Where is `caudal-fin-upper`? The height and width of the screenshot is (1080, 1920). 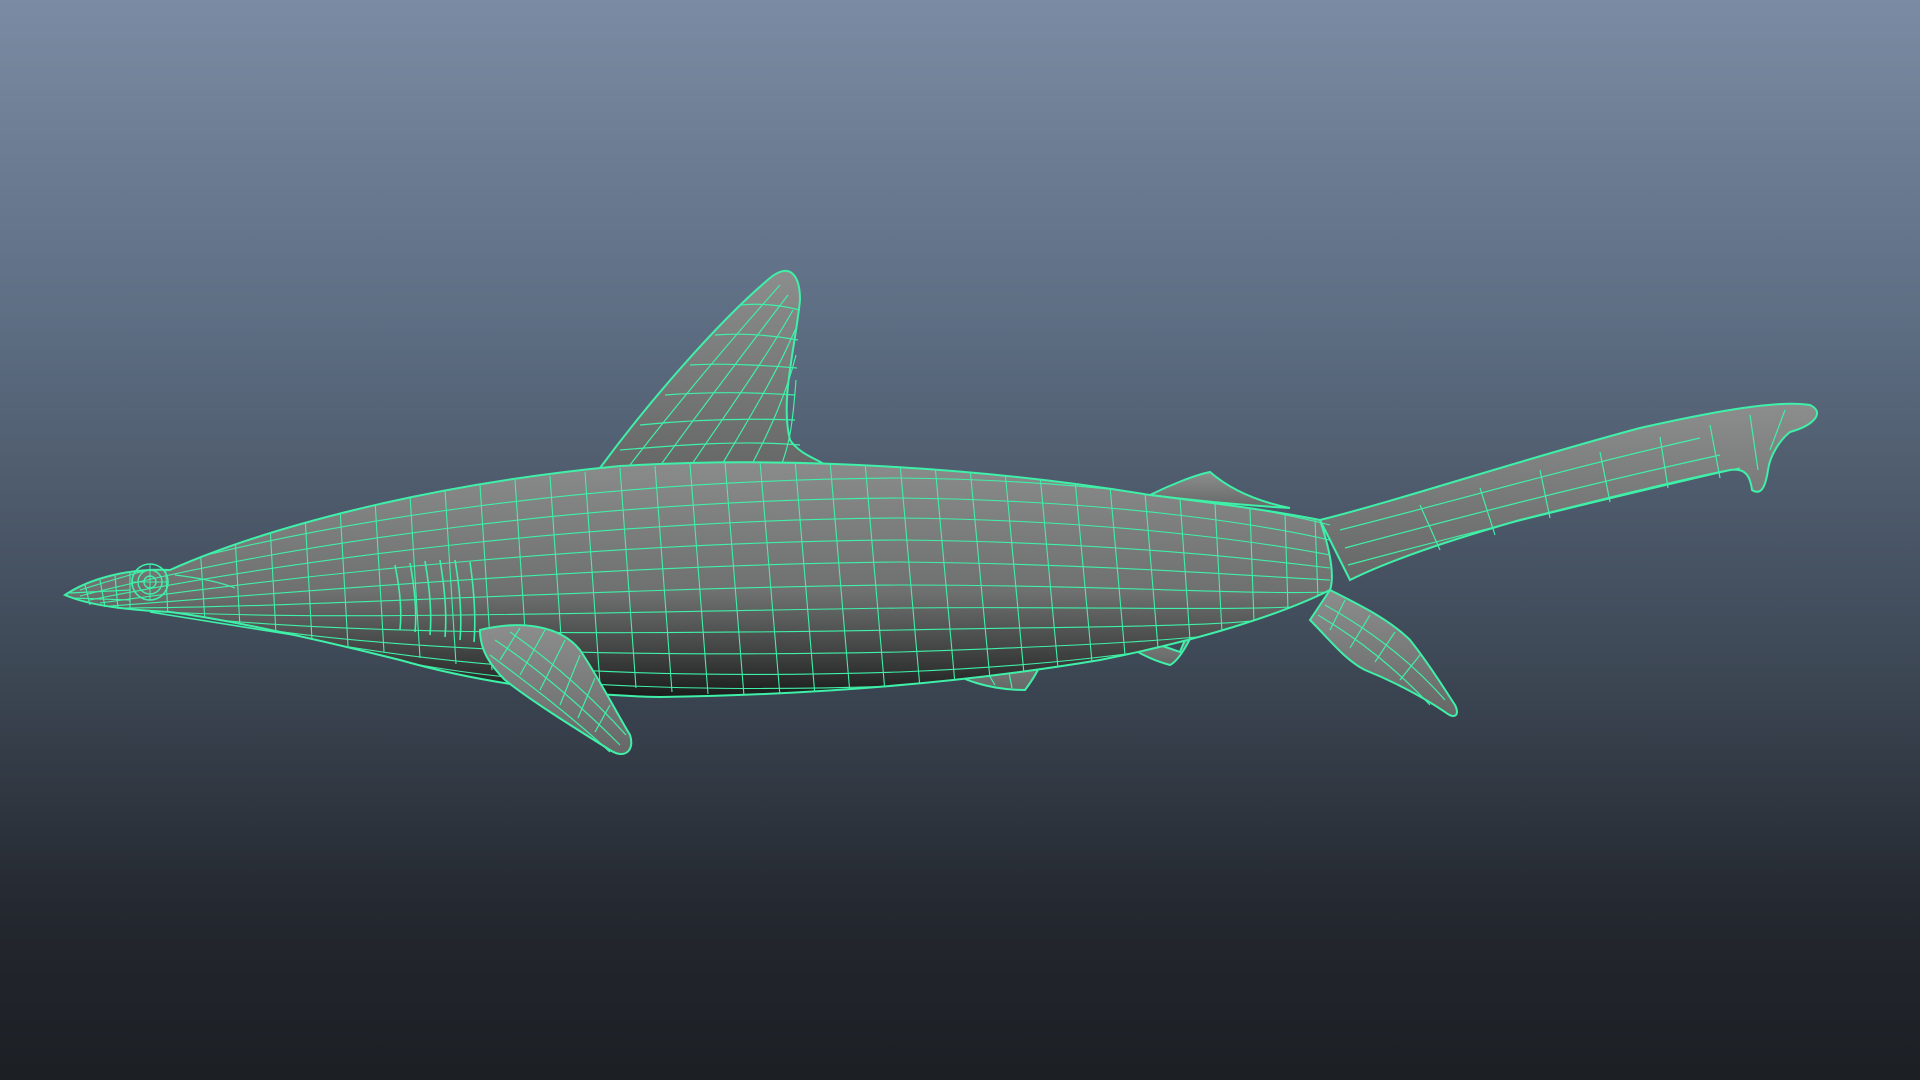 caudal-fin-upper is located at coordinates (1568, 492).